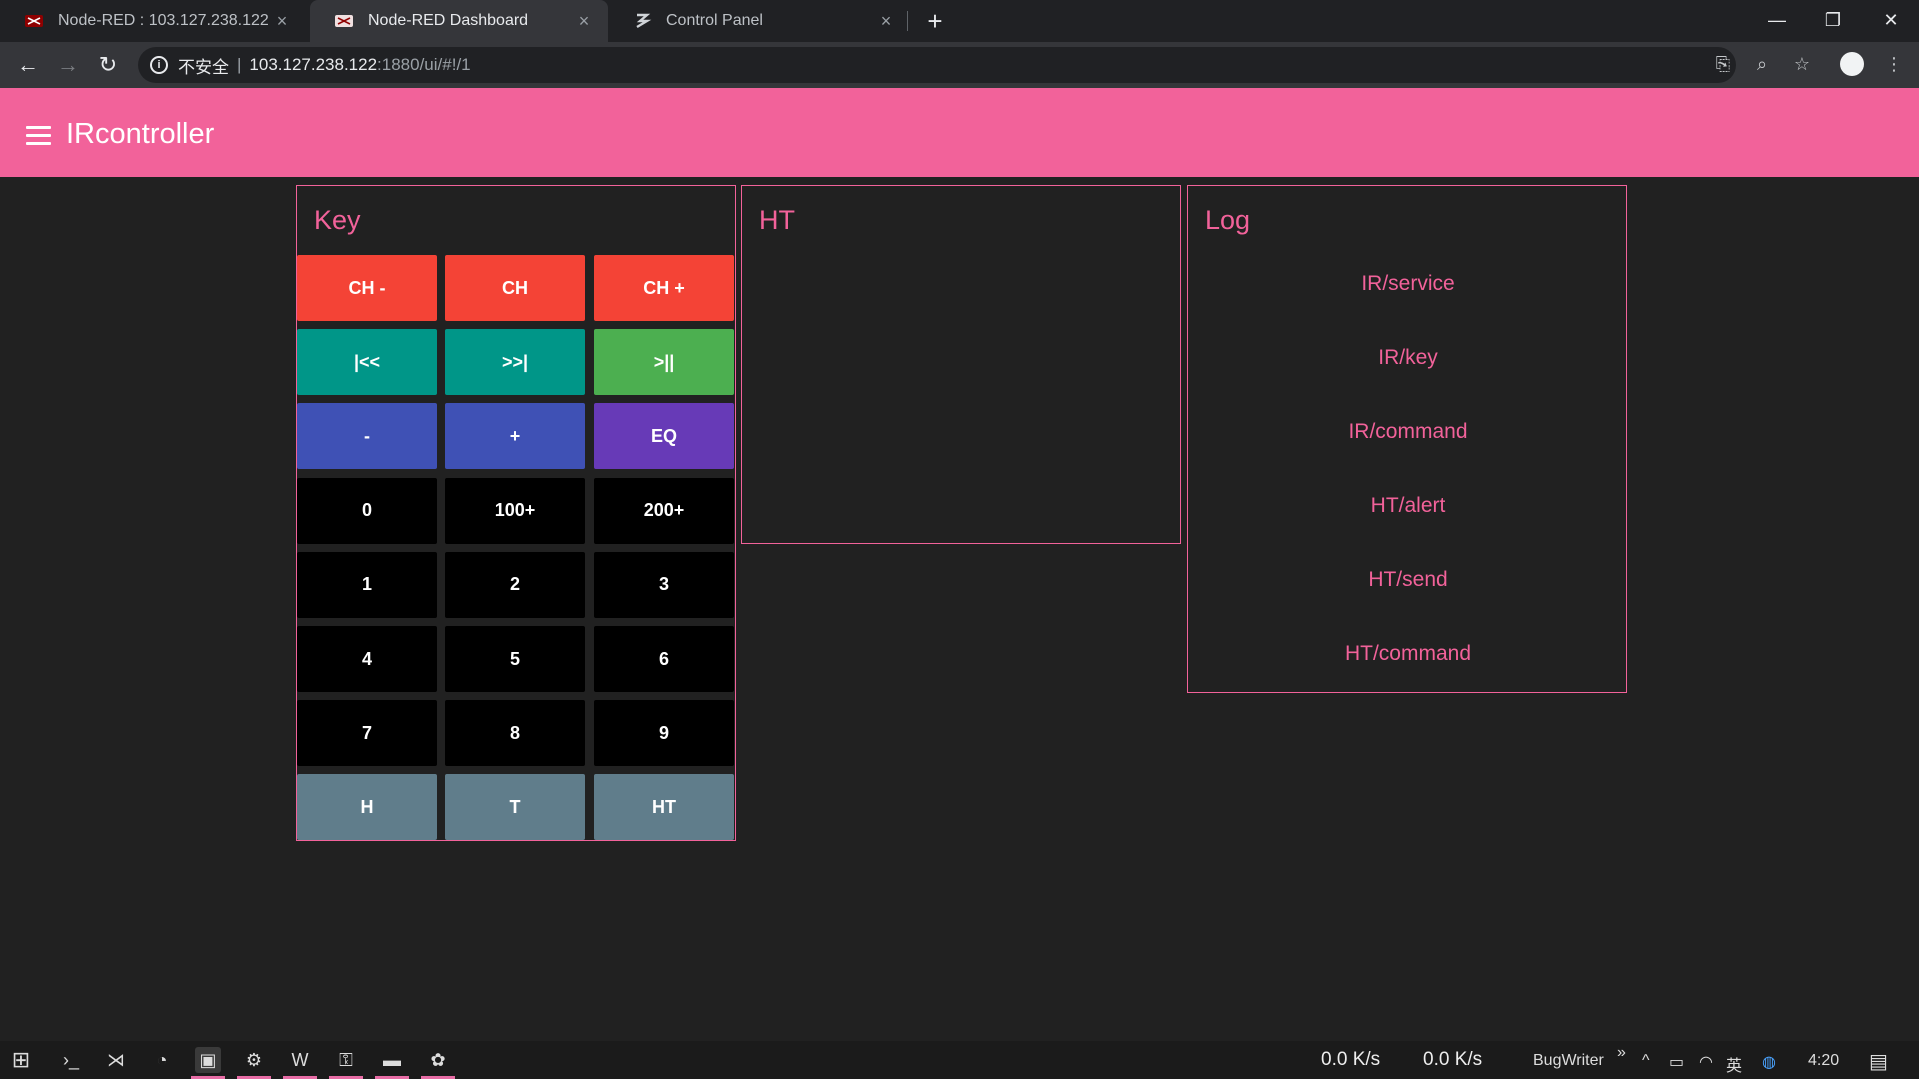  What do you see at coordinates (448, 20) in the screenshot?
I see `tab-title: Node-RED Dashboard` at bounding box center [448, 20].